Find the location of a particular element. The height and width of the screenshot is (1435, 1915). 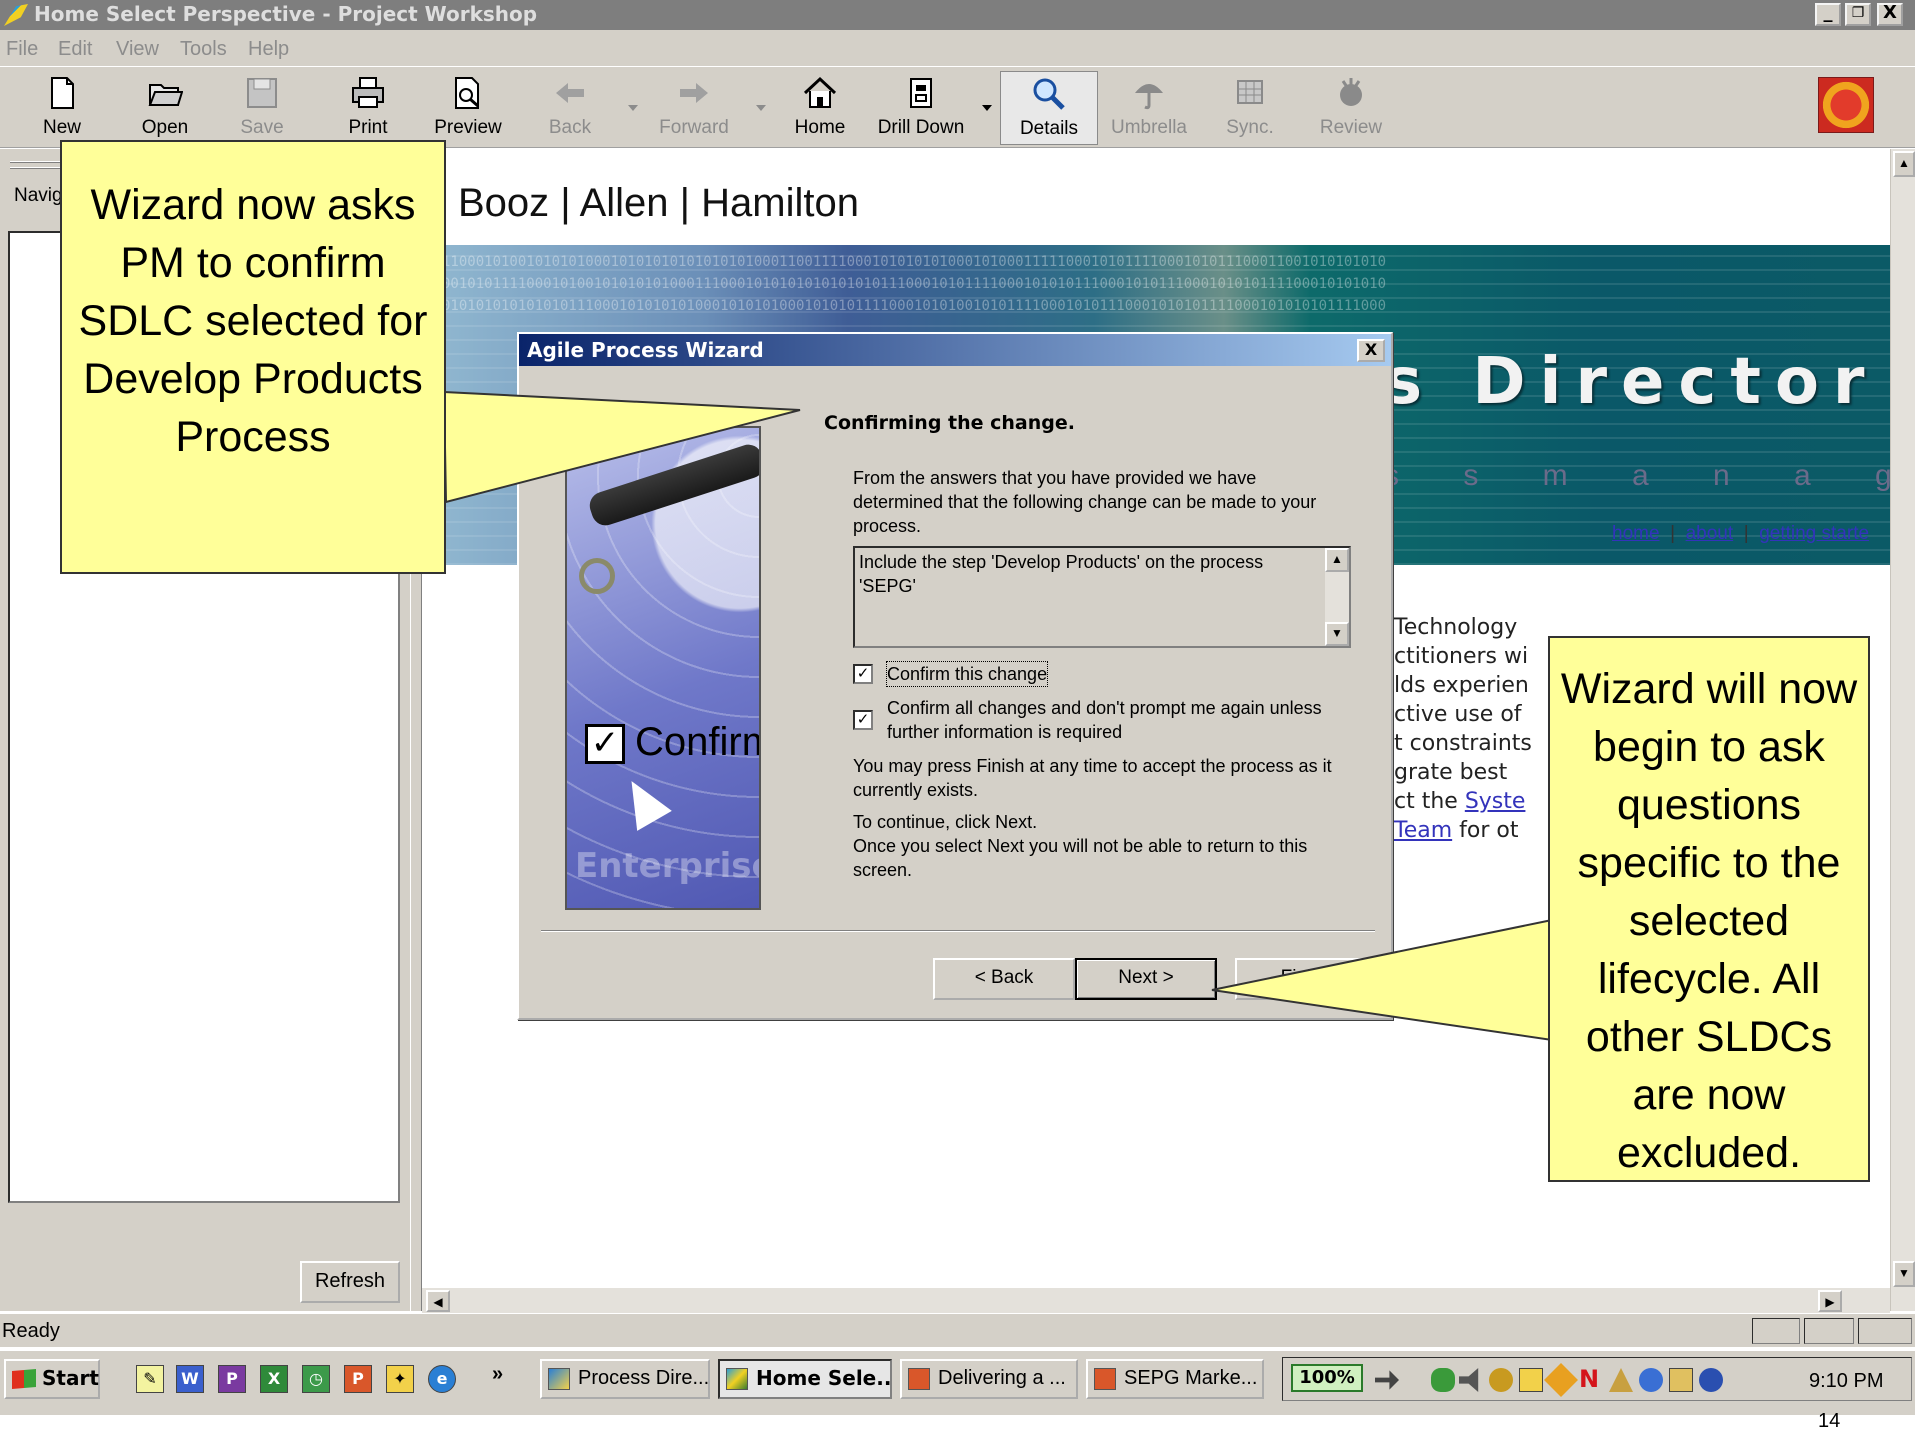

home-label: Home is located at coordinates (820, 127).